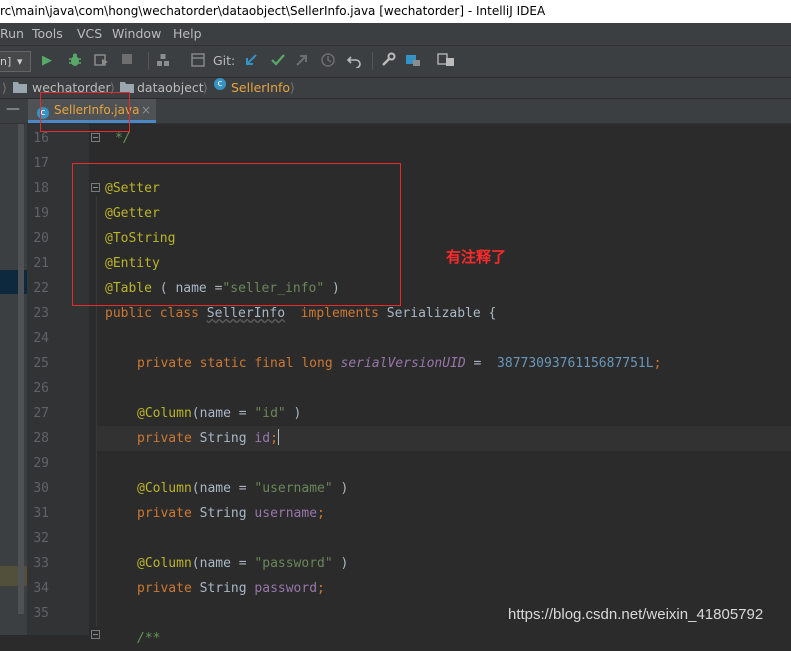  I want to click on field-declaration: private String username;, so click(231, 513).